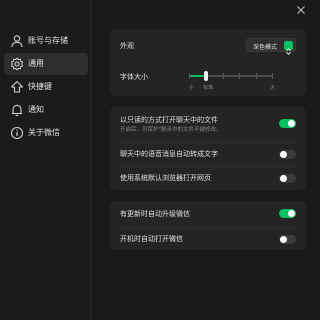  I want to click on update-settings-card: 有更新时自动升级微信 开机时自动打开微信, so click(208, 225).